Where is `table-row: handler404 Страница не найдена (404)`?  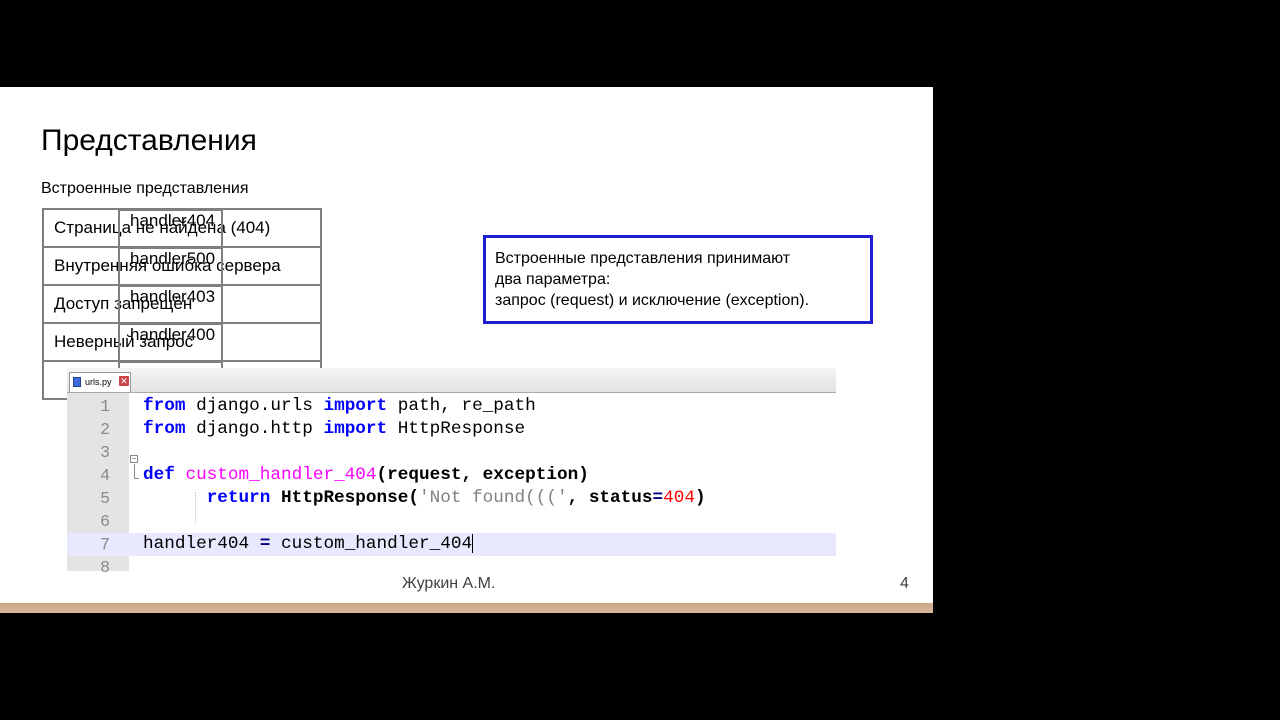
table-row: handler404 Страница не найдена (404) is located at coordinates (182, 228).